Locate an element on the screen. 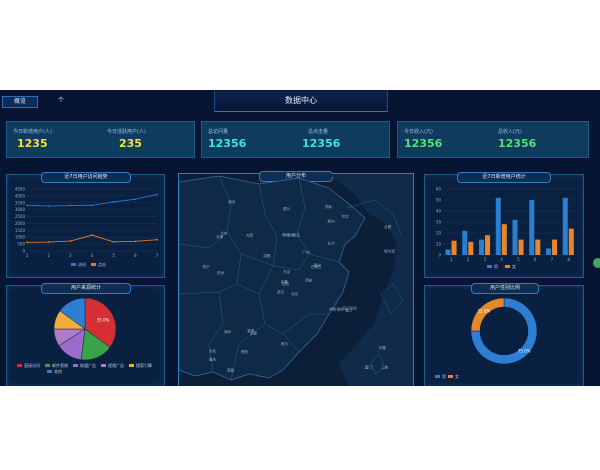 Image resolution: width=600 pixels, height=470 pixels. china-outline is located at coordinates (272, 278).